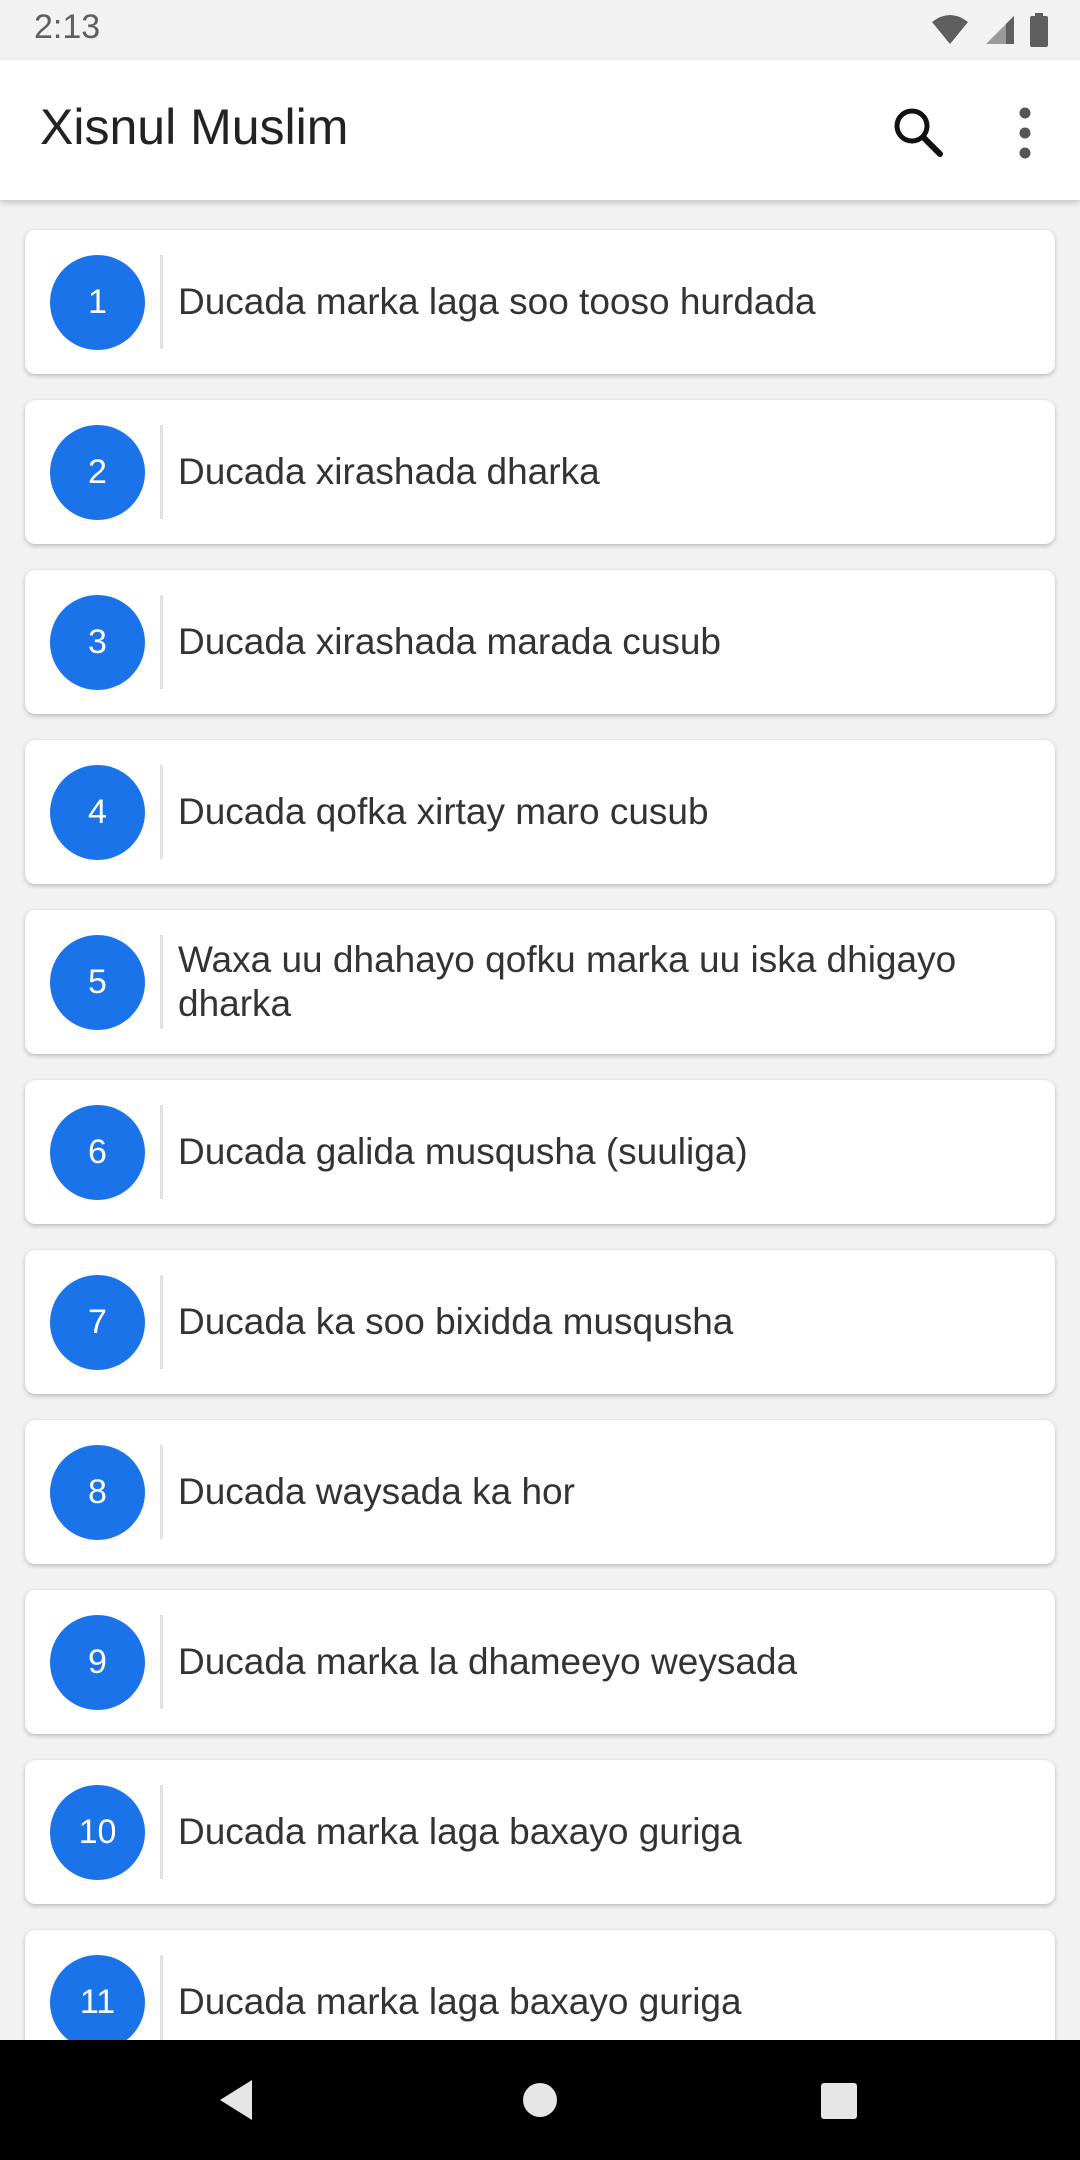  What do you see at coordinates (839, 2101) in the screenshot?
I see `recents-icon` at bounding box center [839, 2101].